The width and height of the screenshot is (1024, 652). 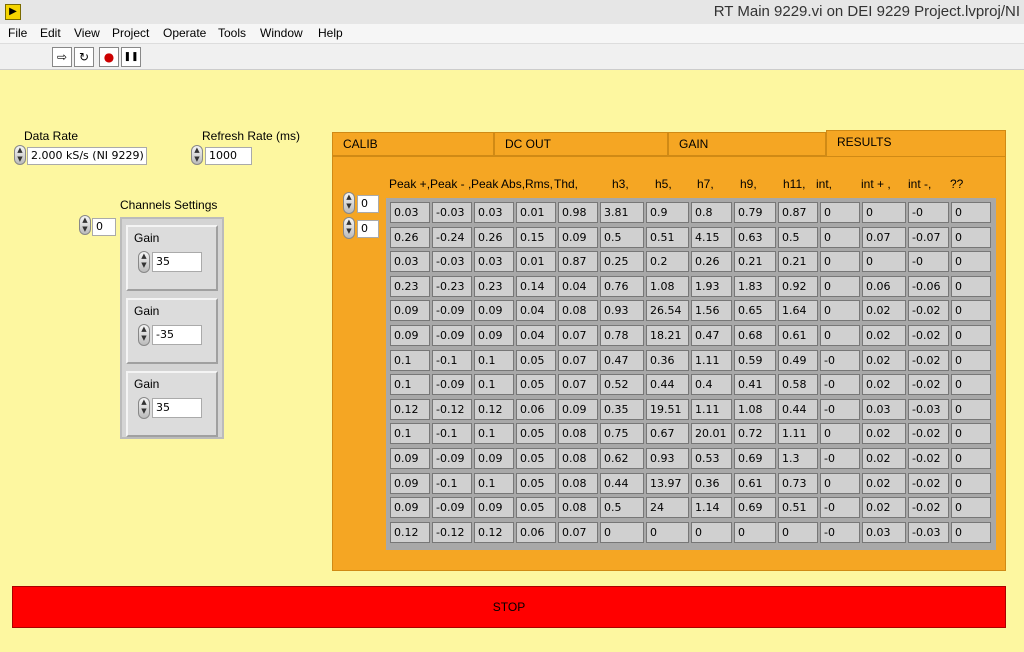 I want to click on result-cell: 0.98, so click(x=578, y=212).